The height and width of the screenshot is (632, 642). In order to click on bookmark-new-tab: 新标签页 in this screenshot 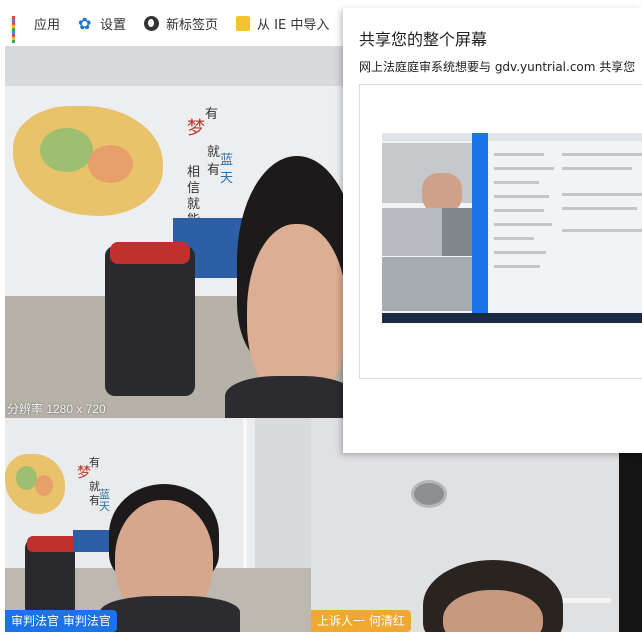, I will do `click(181, 23)`.